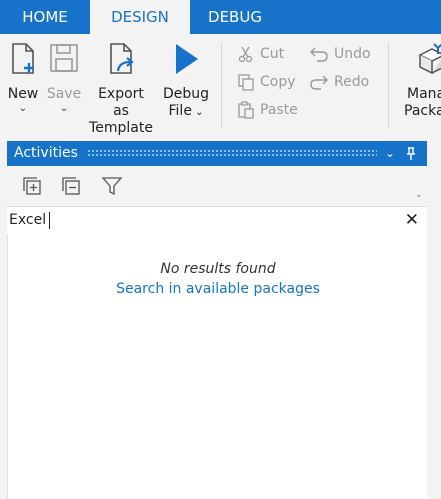 The height and width of the screenshot is (499, 441). What do you see at coordinates (246, 82) in the screenshot?
I see `copy-icon` at bounding box center [246, 82].